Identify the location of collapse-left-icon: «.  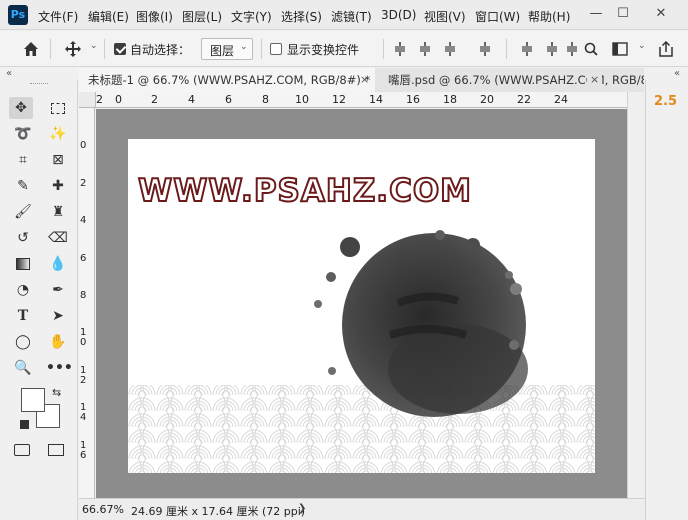
(9, 73).